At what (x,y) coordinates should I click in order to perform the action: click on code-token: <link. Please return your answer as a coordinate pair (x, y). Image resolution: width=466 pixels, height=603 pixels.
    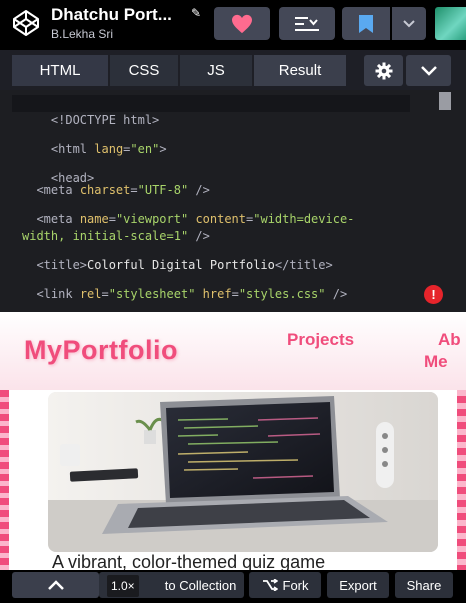
    Looking at the image, I should click on (54, 294).